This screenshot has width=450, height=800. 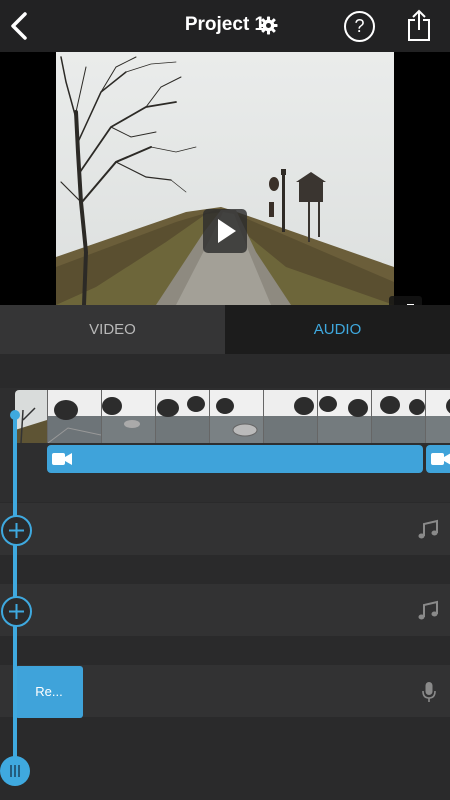 What do you see at coordinates (112, 329) in the screenshot?
I see `tab-video: VIDEO` at bounding box center [112, 329].